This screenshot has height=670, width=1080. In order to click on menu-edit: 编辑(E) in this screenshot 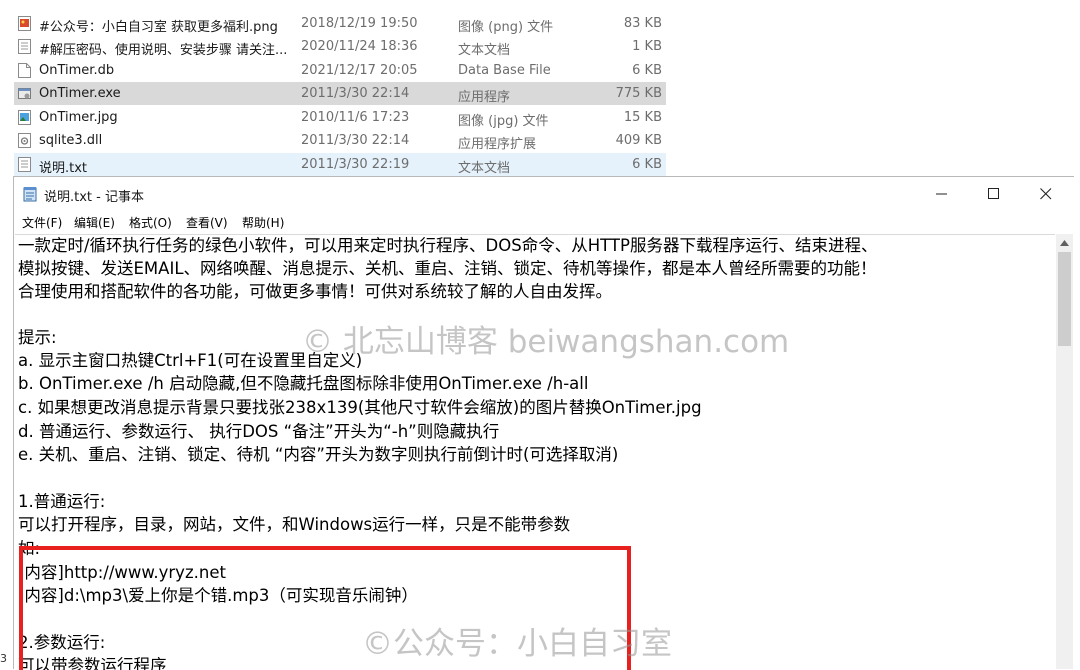, I will do `click(94, 222)`.